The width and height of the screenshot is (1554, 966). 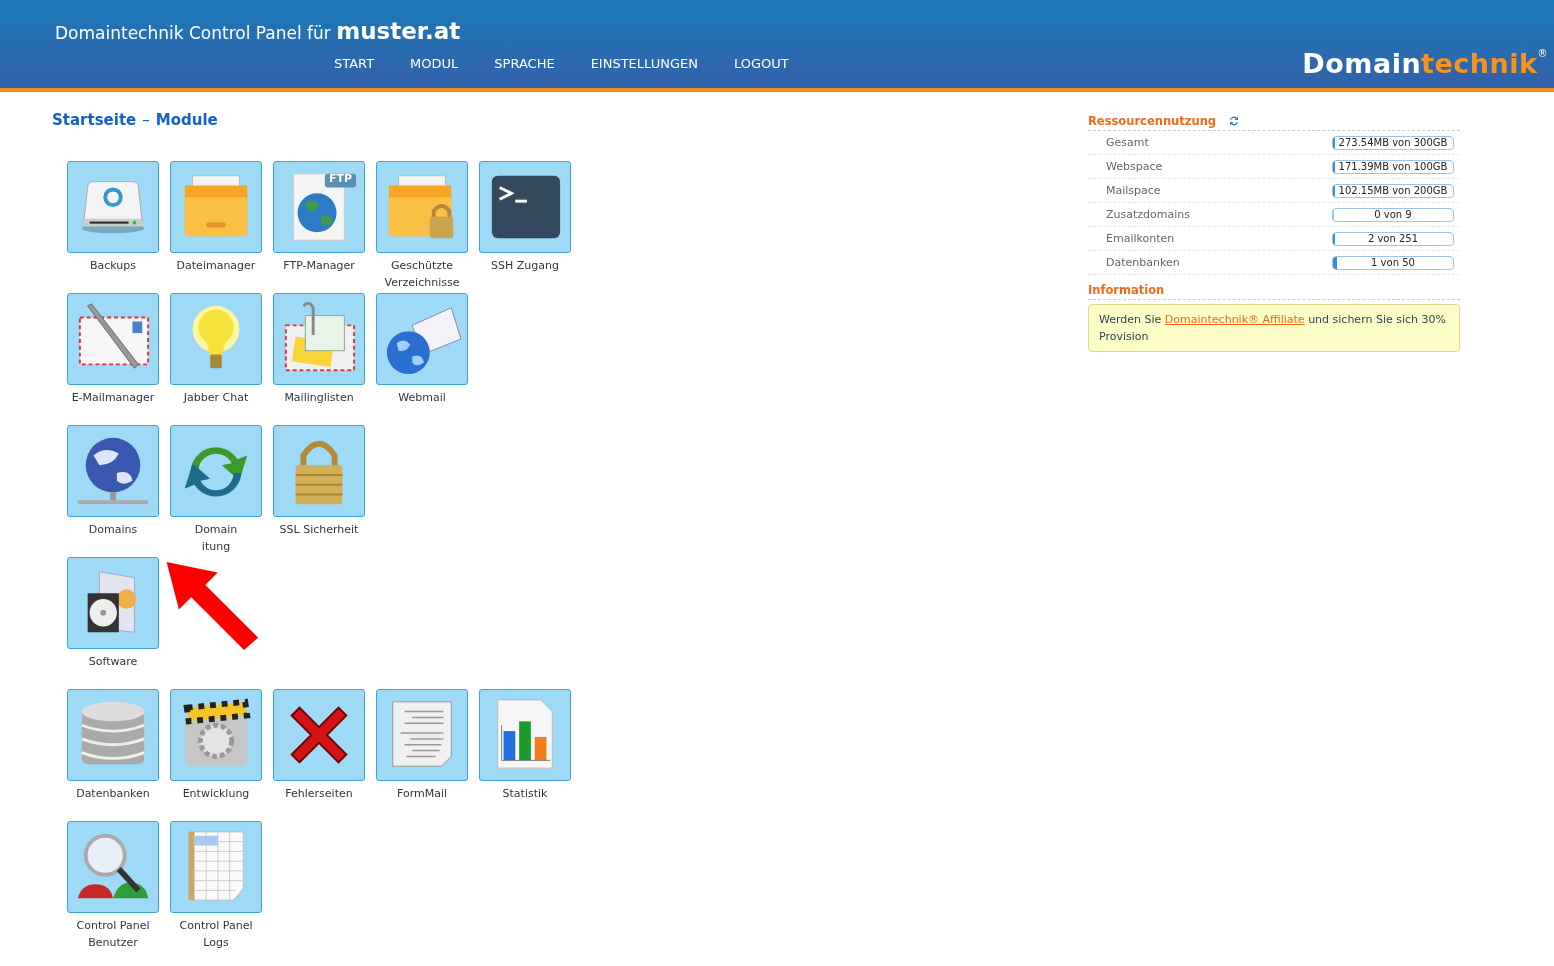 What do you see at coordinates (216, 546) in the screenshot?
I see `module-label: itung` at bounding box center [216, 546].